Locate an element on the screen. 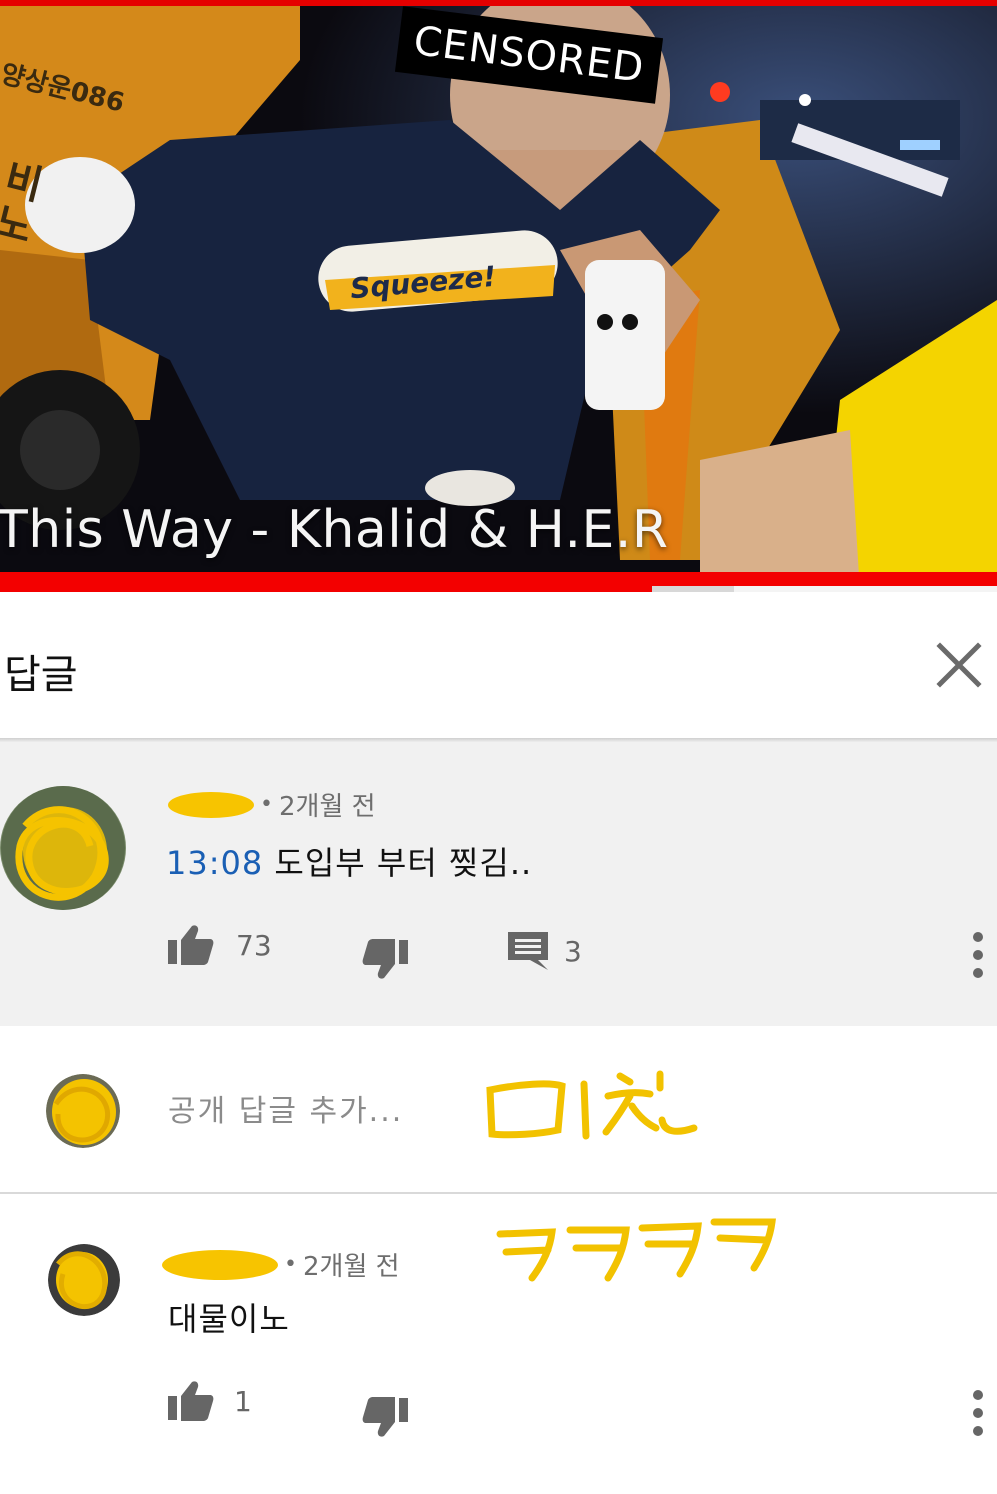  top-edge-bar is located at coordinates (498, 3).